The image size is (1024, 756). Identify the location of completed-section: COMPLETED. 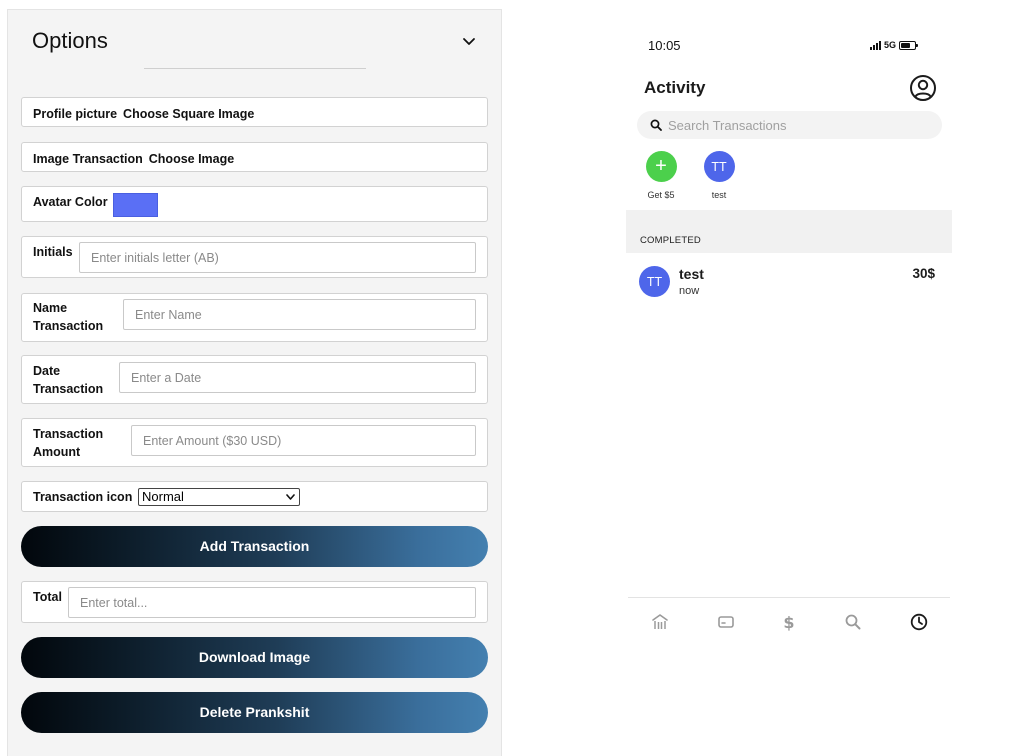
(789, 231).